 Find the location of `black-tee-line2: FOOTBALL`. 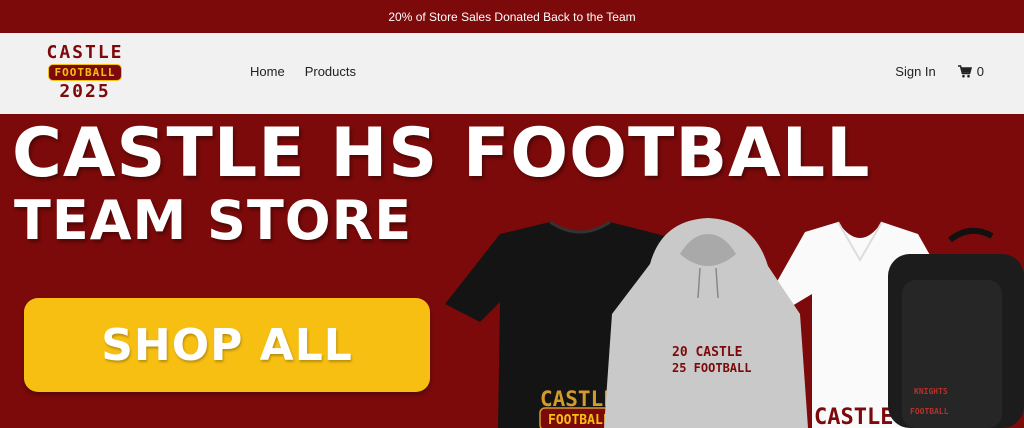

black-tee-line2: FOOTBALL is located at coordinates (579, 420).